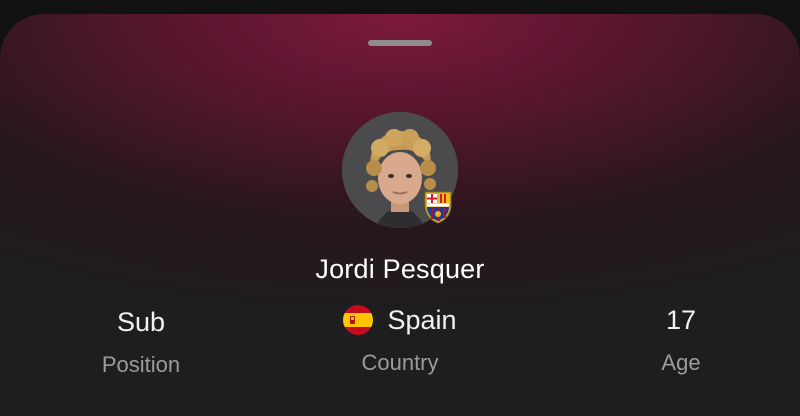 The image size is (800, 416). What do you see at coordinates (681, 362) in the screenshot?
I see `age-label: Age` at bounding box center [681, 362].